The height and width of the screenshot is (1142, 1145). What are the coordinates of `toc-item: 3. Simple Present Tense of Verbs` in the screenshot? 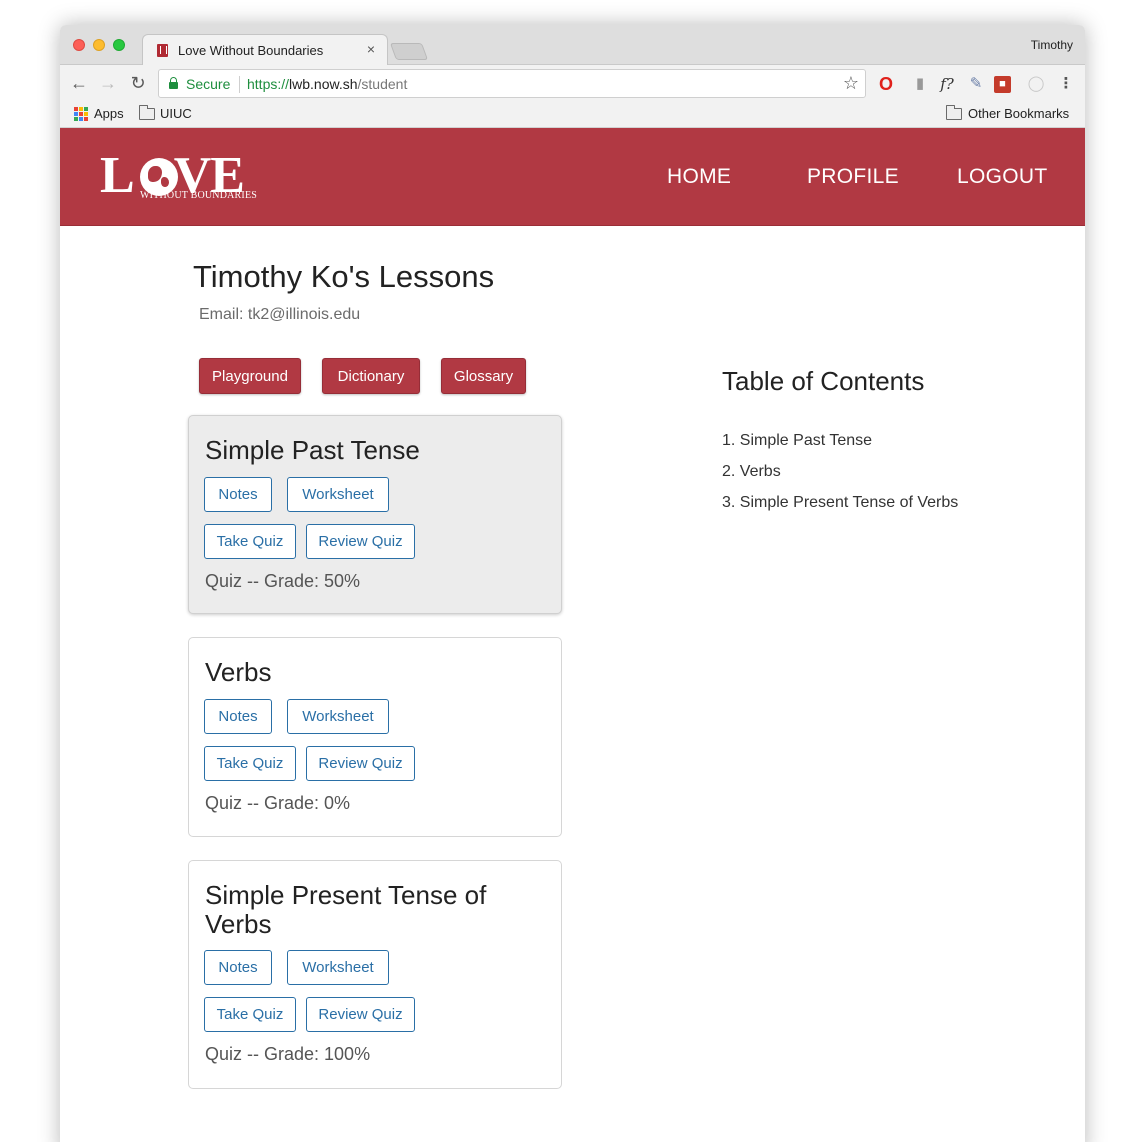 It's located at (840, 503).